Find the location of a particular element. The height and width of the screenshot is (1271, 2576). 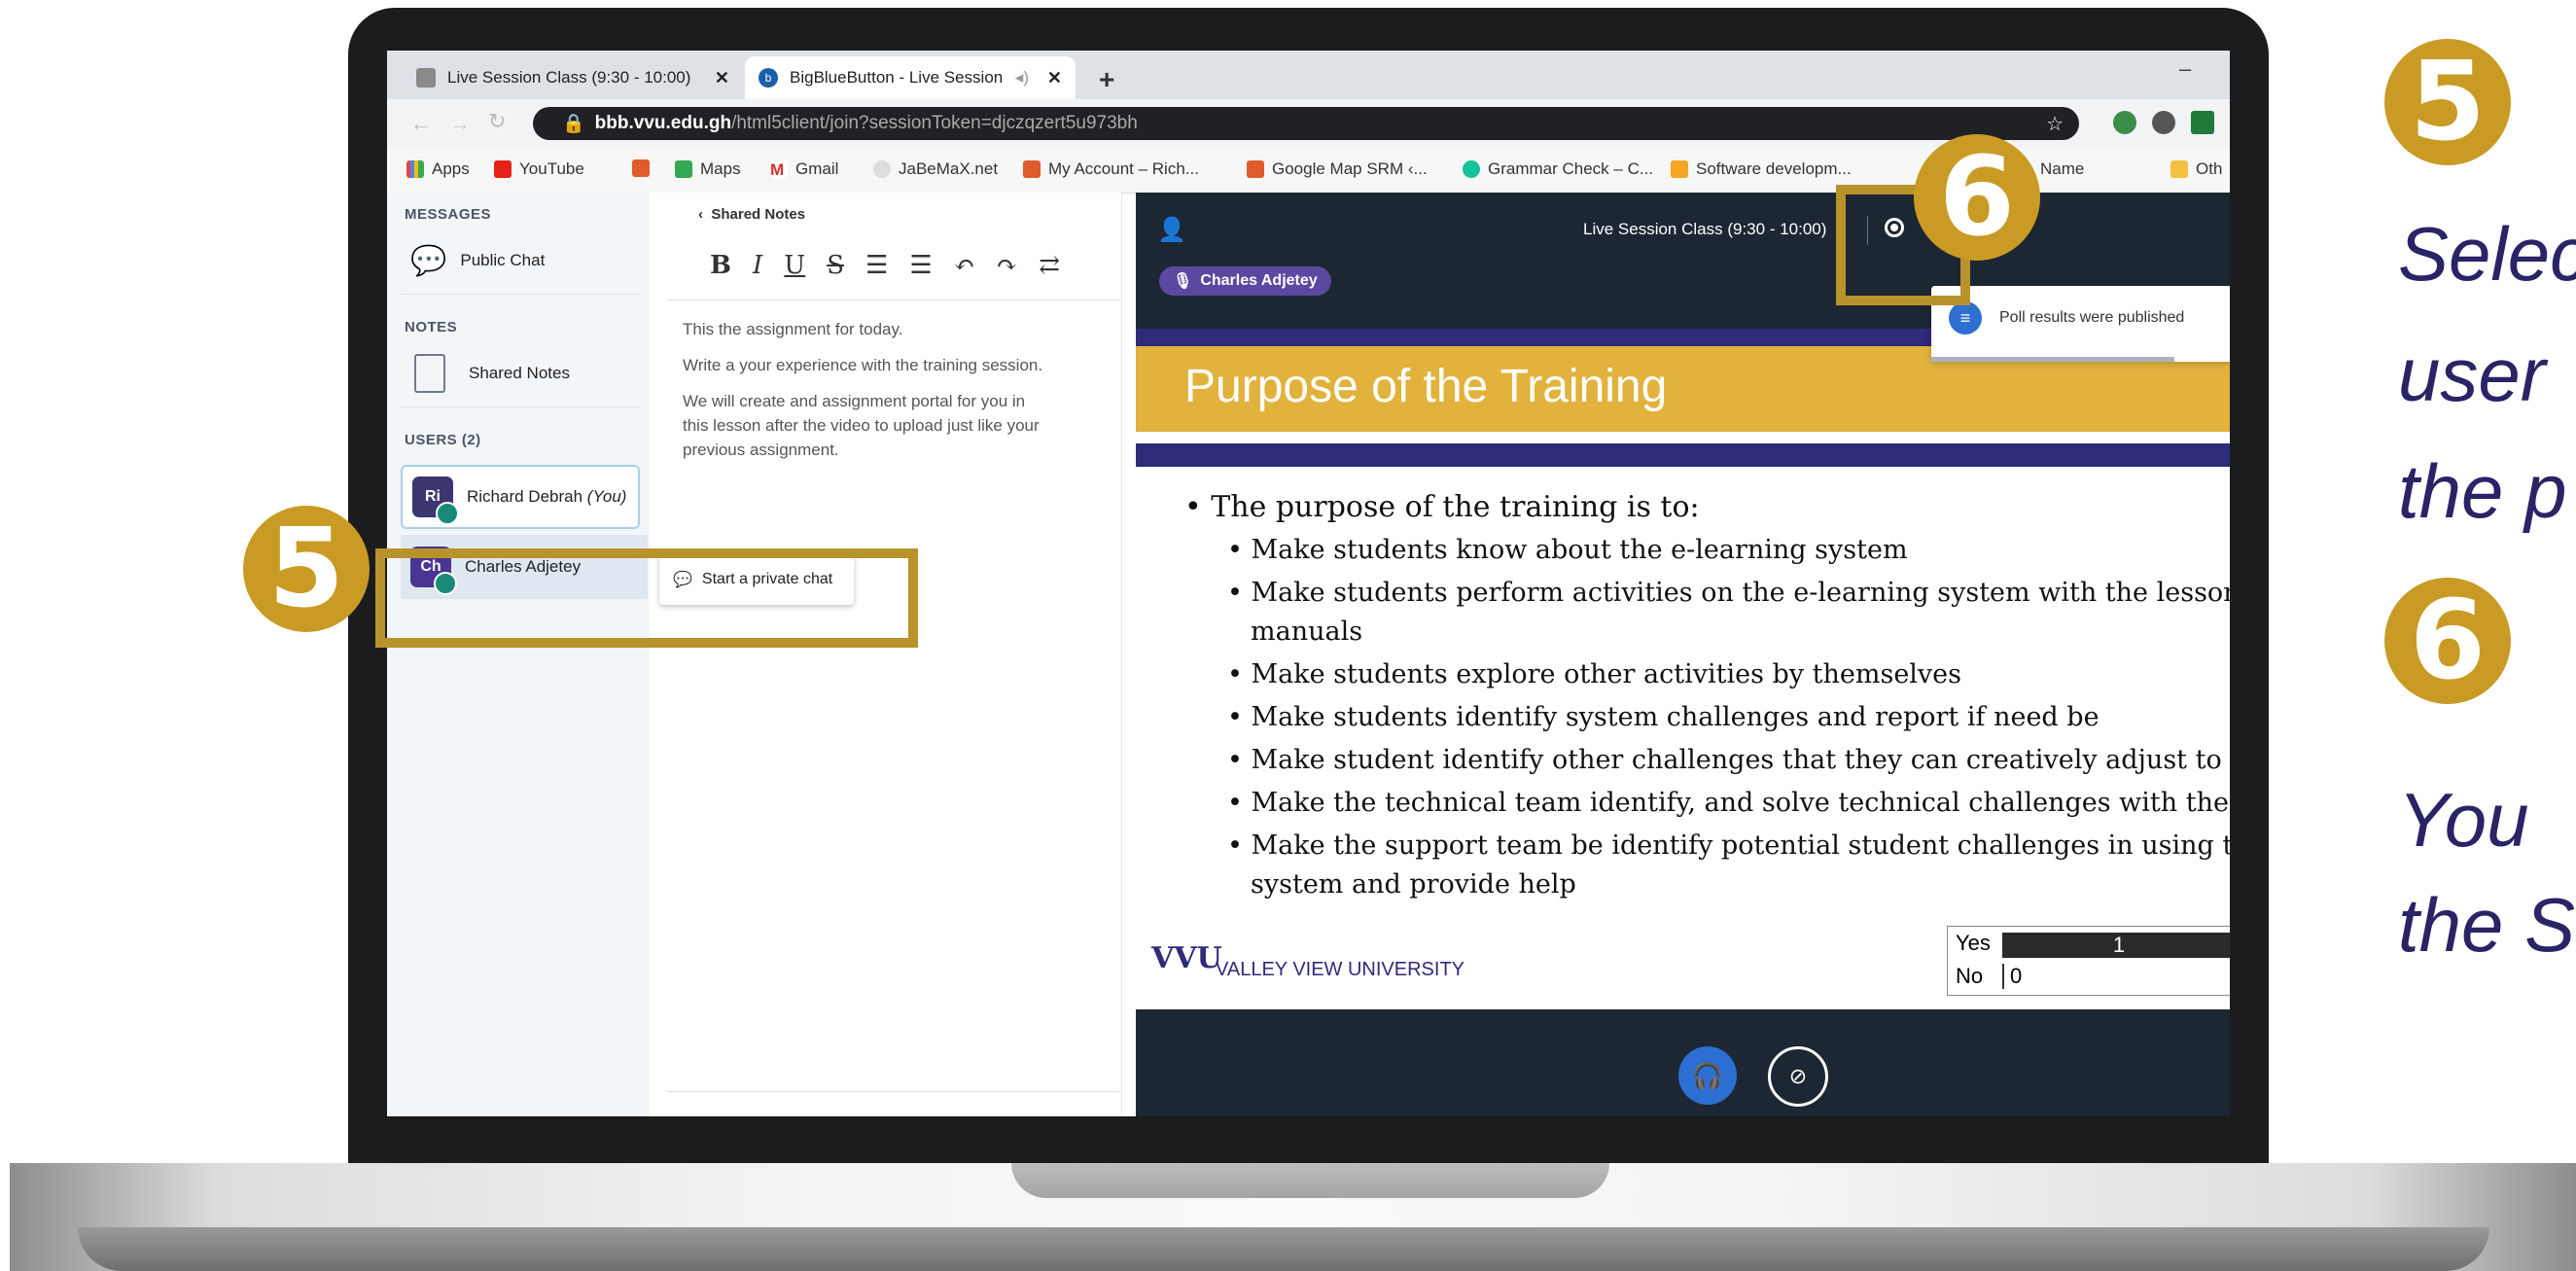

minimize-icon: – is located at coordinates (2185, 69).